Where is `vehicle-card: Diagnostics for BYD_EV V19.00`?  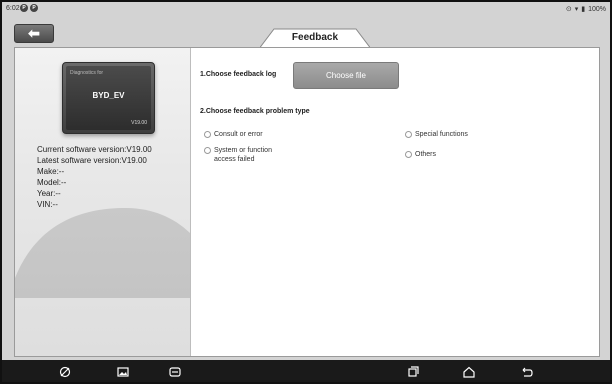 vehicle-card: Diagnostics for BYD_EV V19.00 is located at coordinates (108, 98).